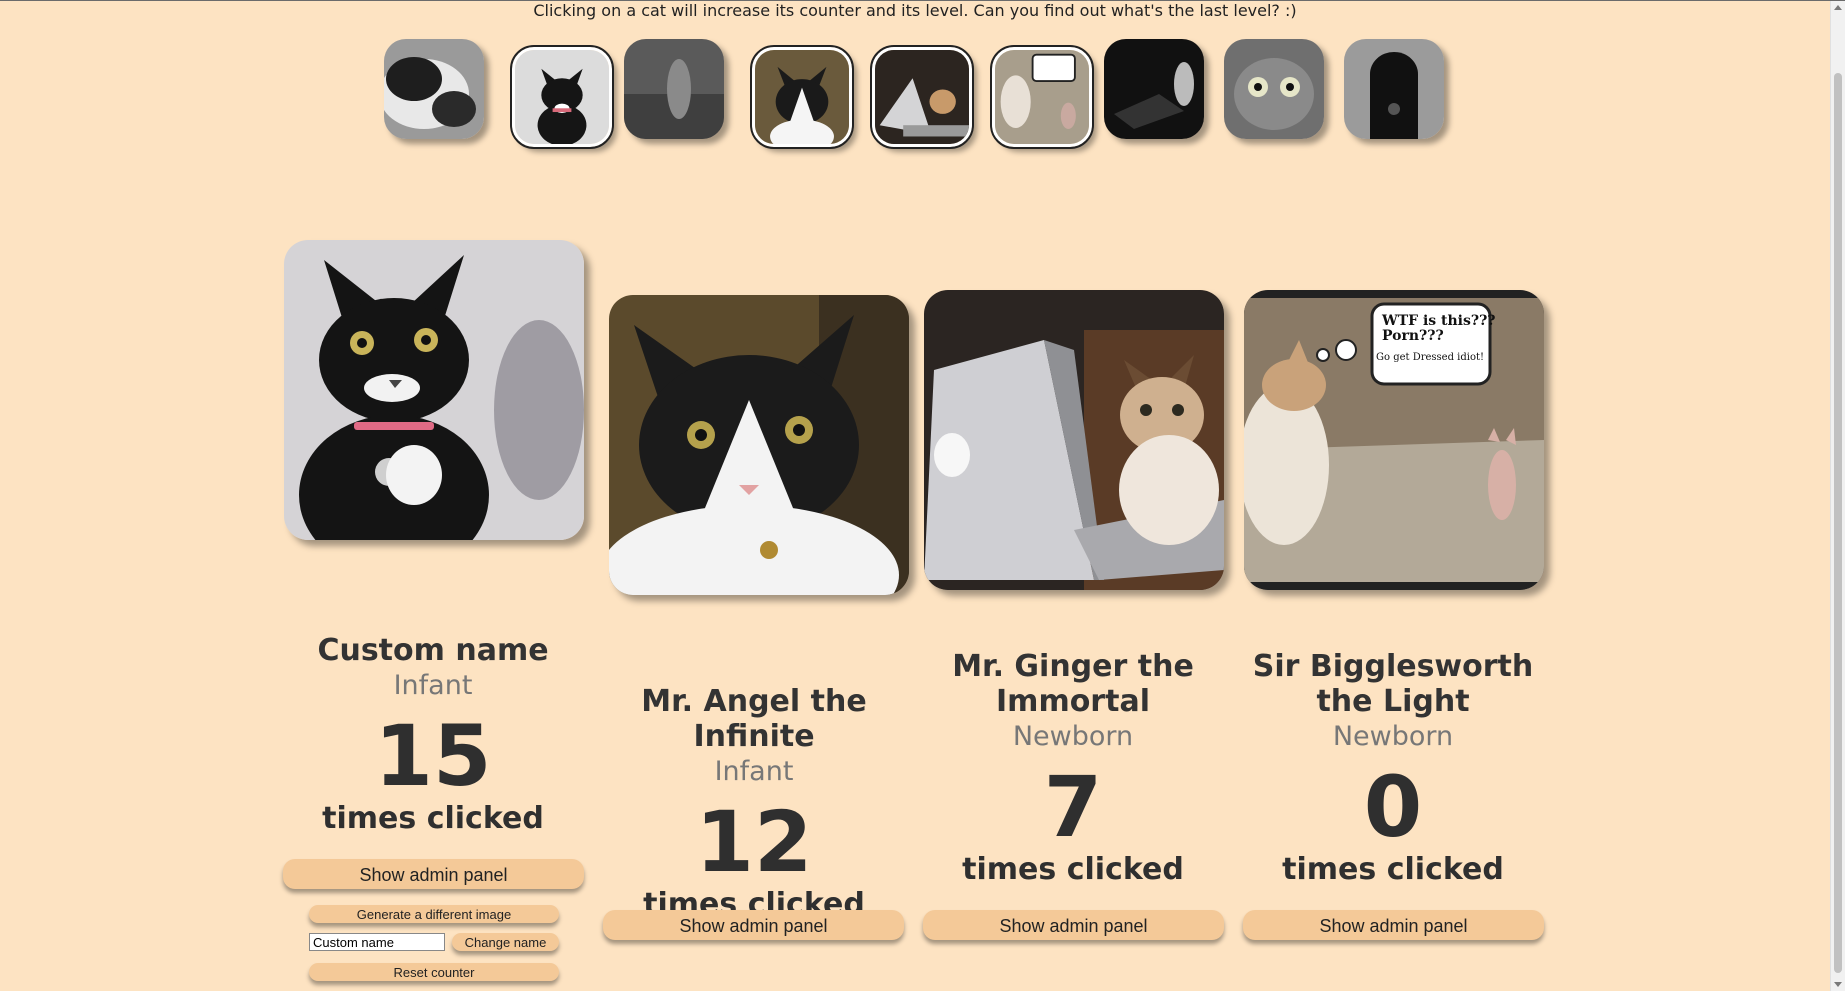 The width and height of the screenshot is (1845, 991). I want to click on vertical-scrollbar, so click(1837, 496).